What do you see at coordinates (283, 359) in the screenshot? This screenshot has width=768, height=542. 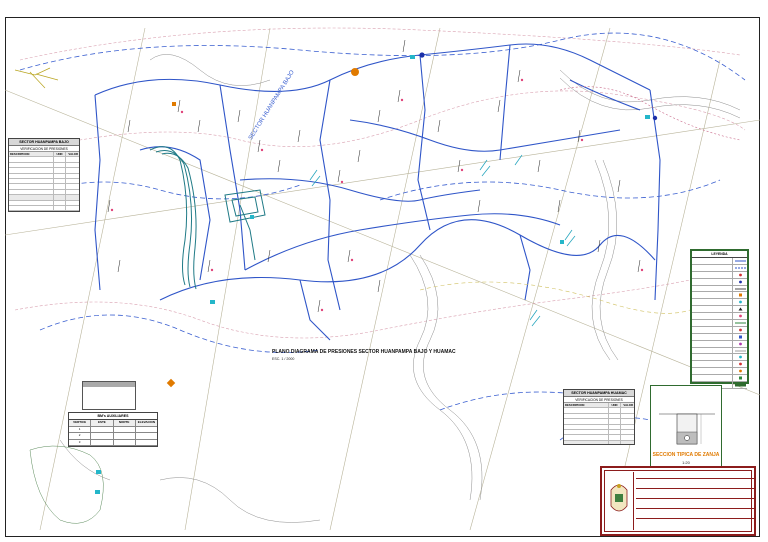 I see `plan-scale: ESC. 1 / 2000` at bounding box center [283, 359].